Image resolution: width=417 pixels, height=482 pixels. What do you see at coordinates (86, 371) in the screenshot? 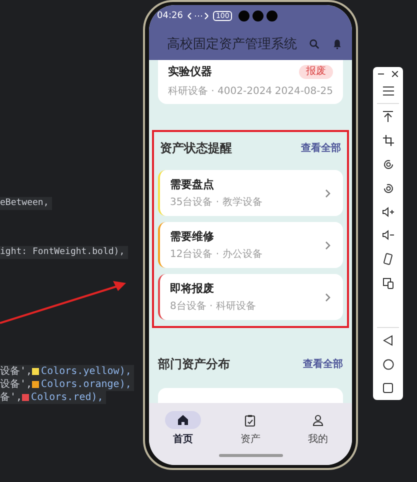
I see `code-text: Colors.yellow),` at bounding box center [86, 371].